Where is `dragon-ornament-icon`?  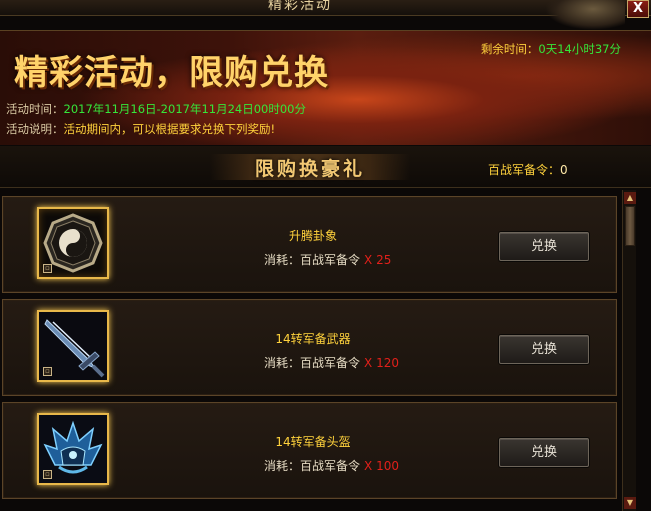
dragon-ornament-icon is located at coordinates (585, 15).